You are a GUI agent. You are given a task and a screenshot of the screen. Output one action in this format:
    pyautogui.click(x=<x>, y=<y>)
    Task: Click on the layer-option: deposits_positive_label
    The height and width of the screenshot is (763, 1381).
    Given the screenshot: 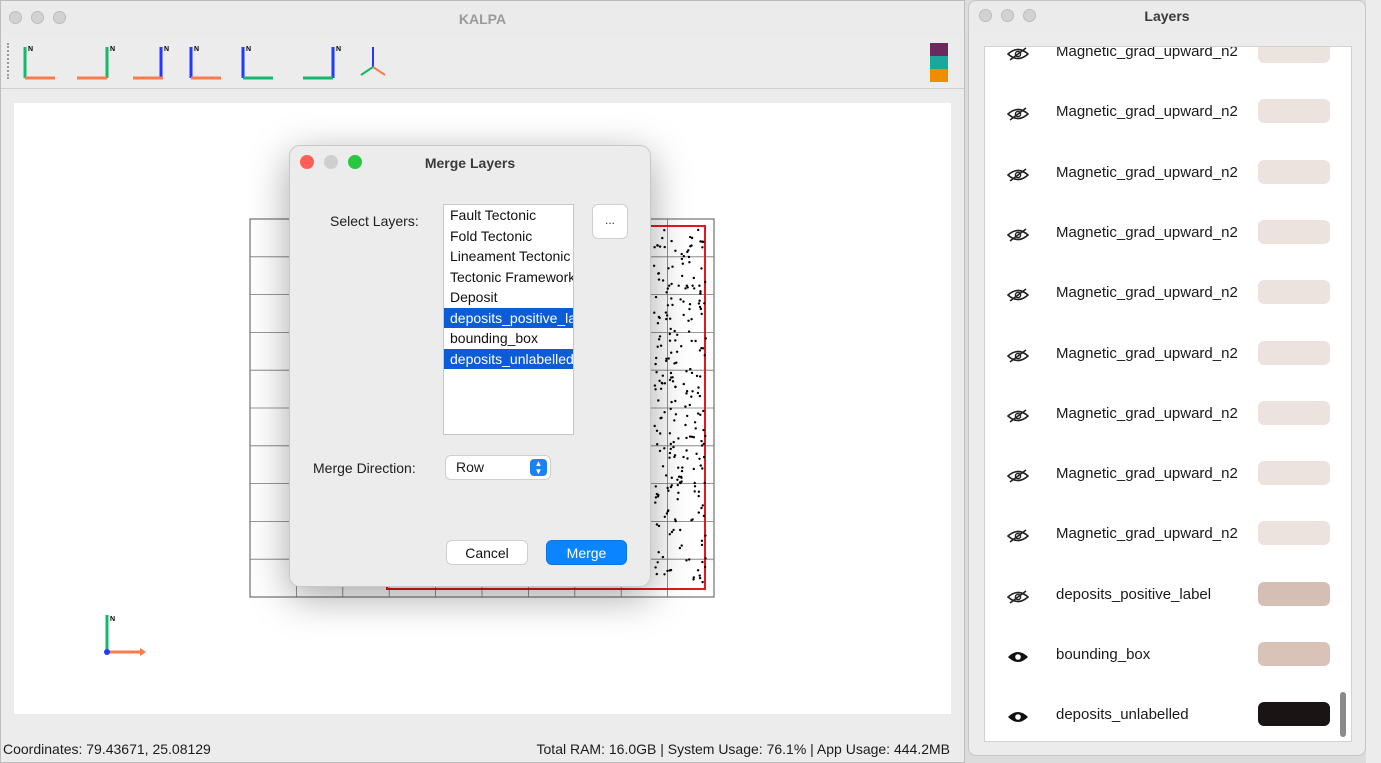 What is the action you would take?
    pyautogui.click(x=508, y=317)
    